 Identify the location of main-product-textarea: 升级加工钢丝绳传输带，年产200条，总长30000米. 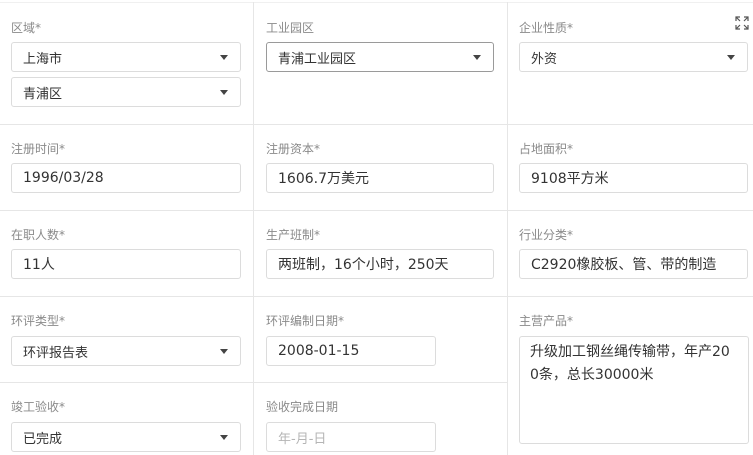
(634, 390).